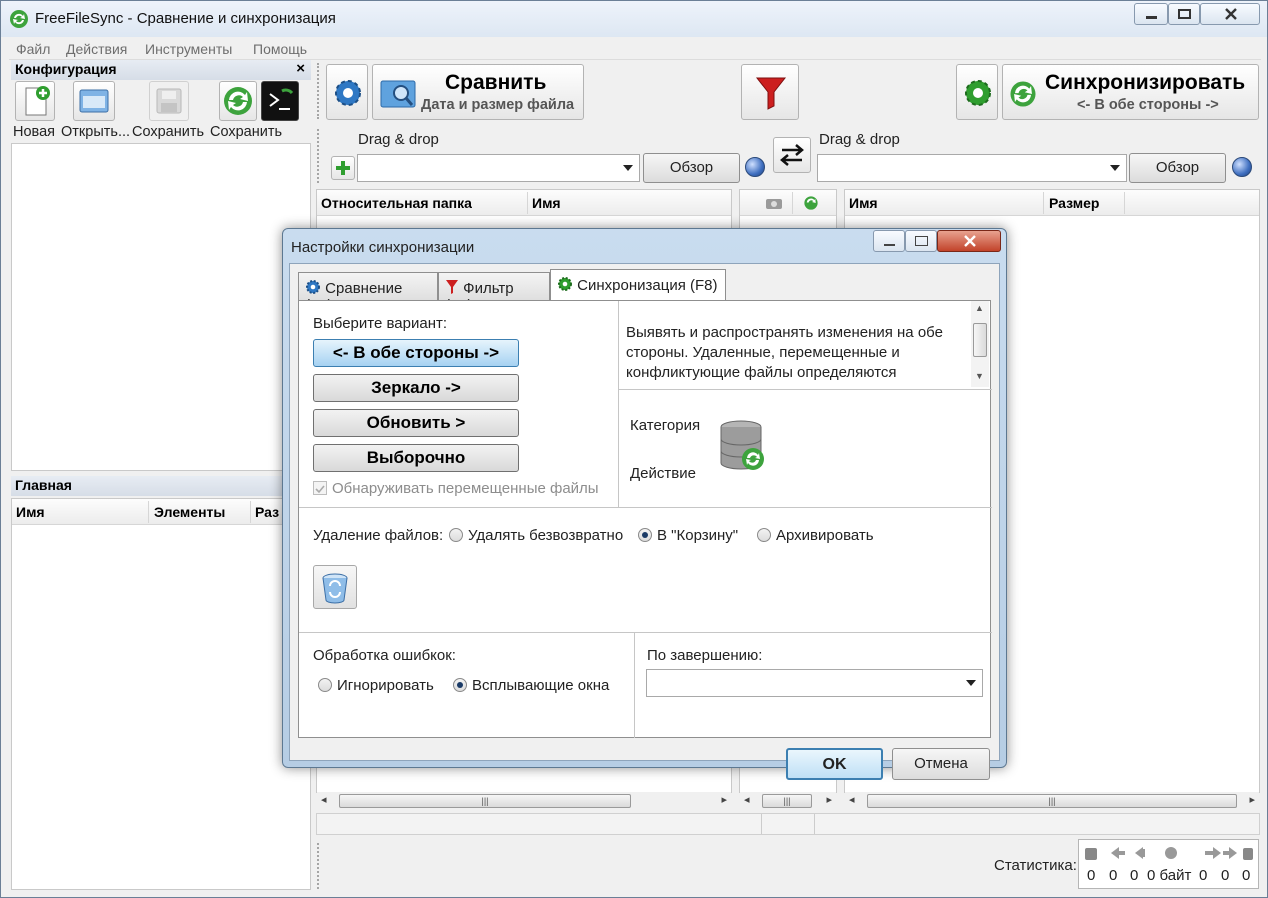 The width and height of the screenshot is (1268, 898). Describe the element at coordinates (35, 101) in the screenshot. I see `new-config-button` at that location.